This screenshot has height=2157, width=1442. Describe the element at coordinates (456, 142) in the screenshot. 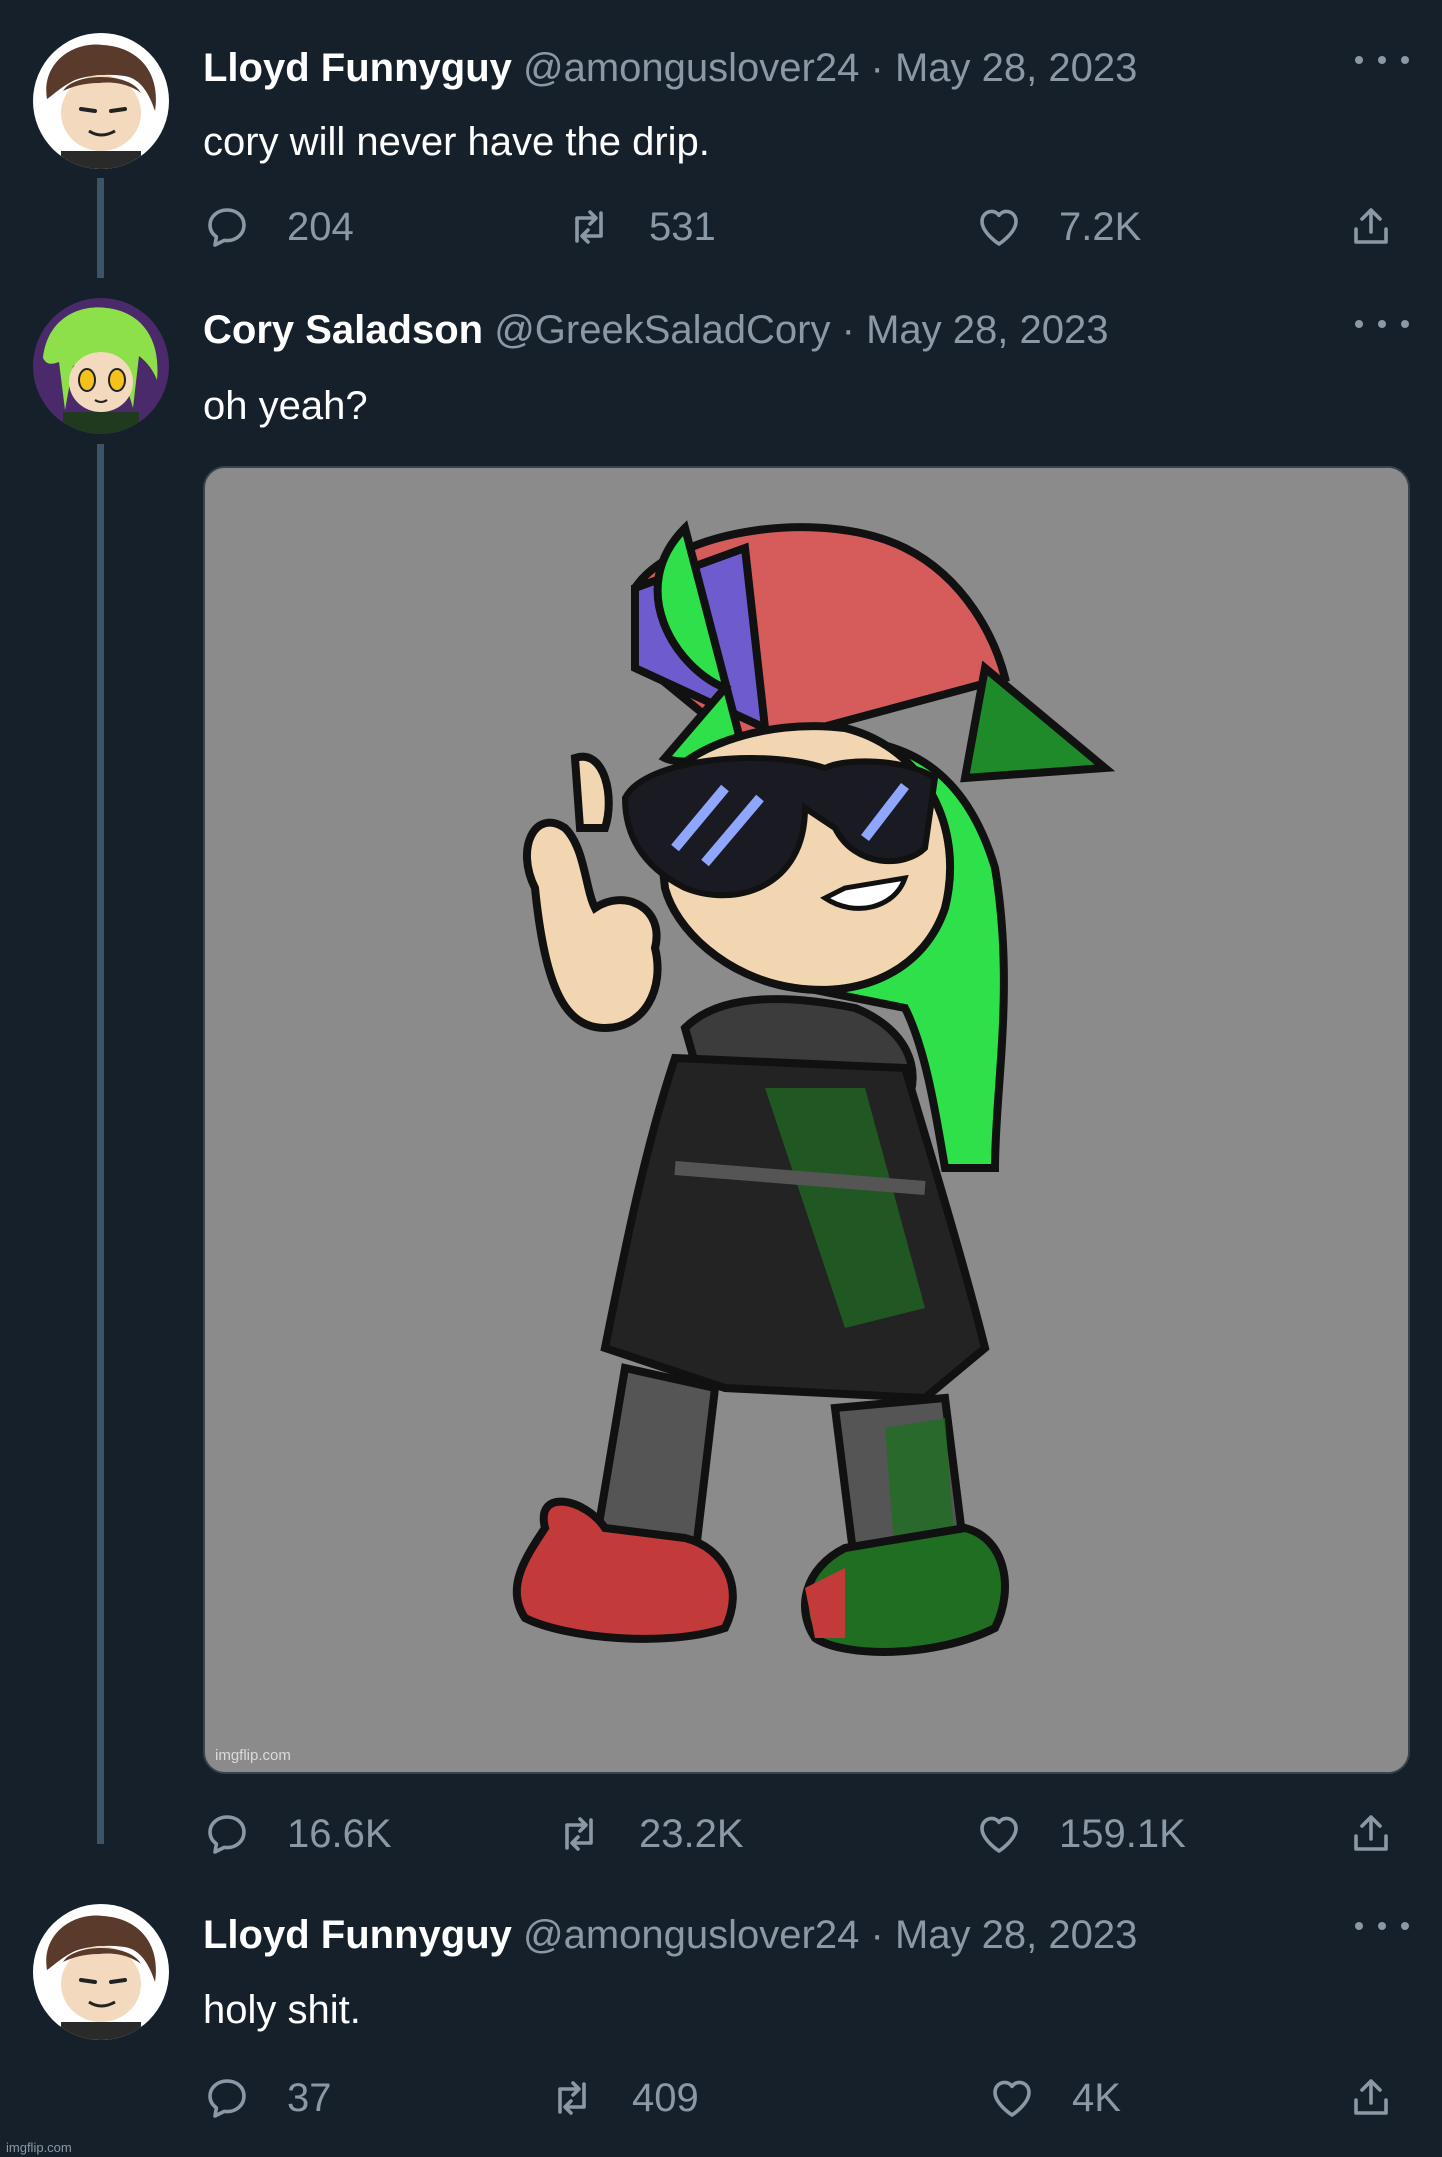

I see `tweet-text: cory will never have the drip.` at that location.